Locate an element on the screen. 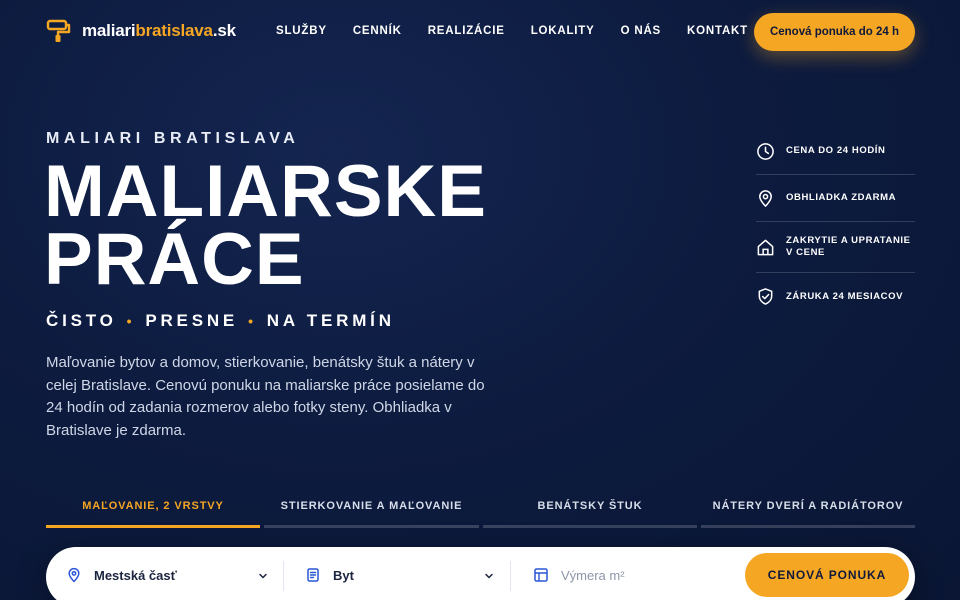 Image resolution: width=960 pixels, height=600 pixels. paint-roller-icon is located at coordinates (58, 30).